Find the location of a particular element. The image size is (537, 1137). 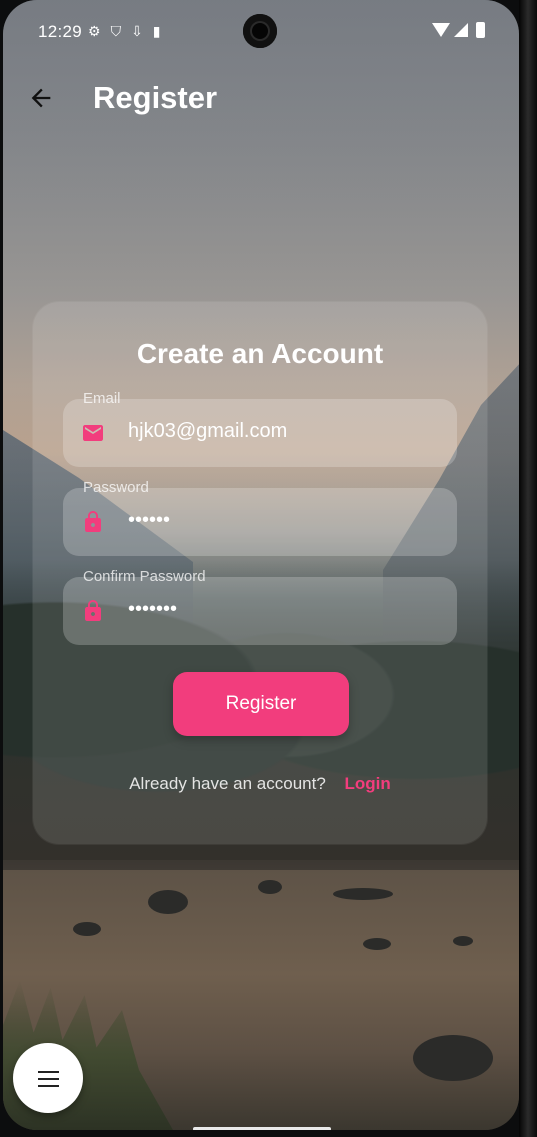

login-row: Already have an account? Login is located at coordinates (260, 784).